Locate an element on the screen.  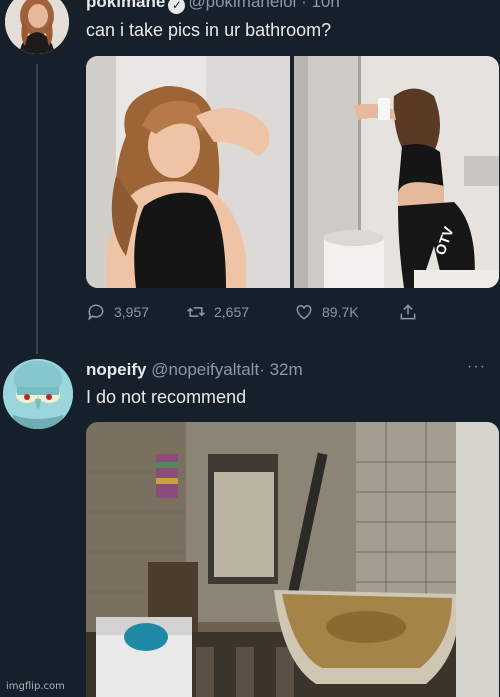
reply-icon is located at coordinates (96, 312).